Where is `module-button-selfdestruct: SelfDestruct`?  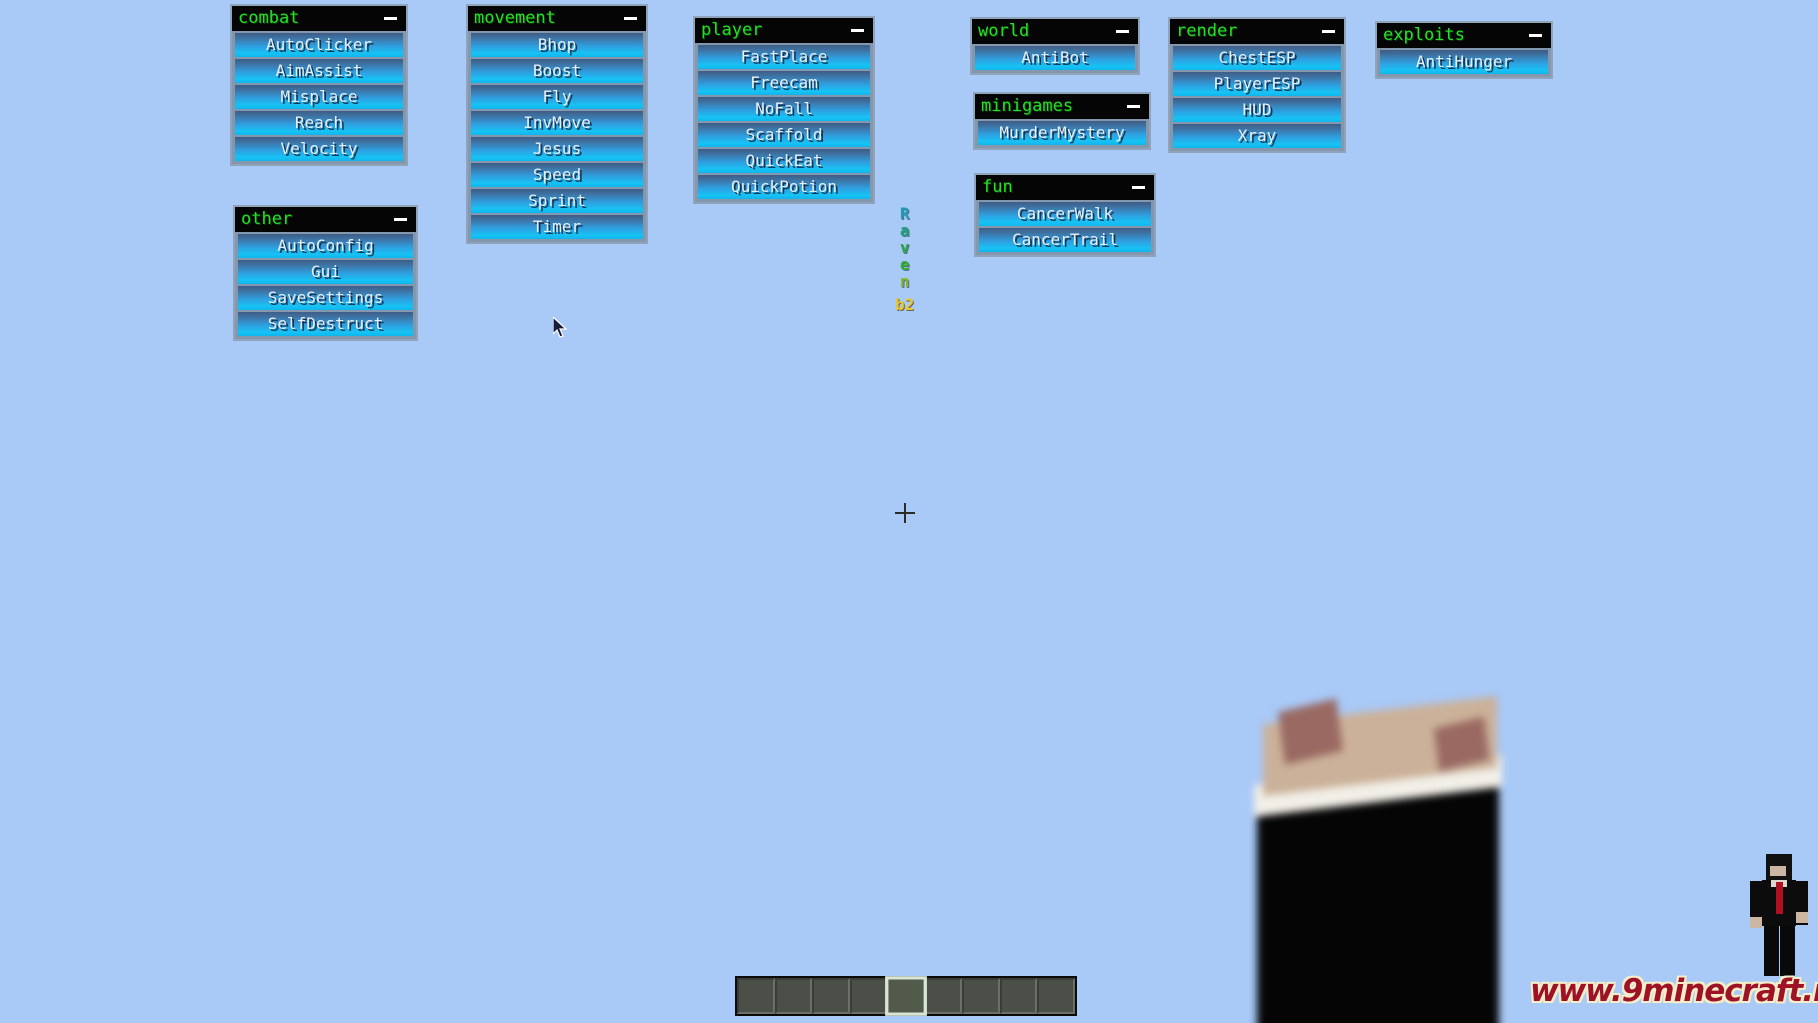
module-button-selfdestruct: SelfDestruct is located at coordinates (325, 324).